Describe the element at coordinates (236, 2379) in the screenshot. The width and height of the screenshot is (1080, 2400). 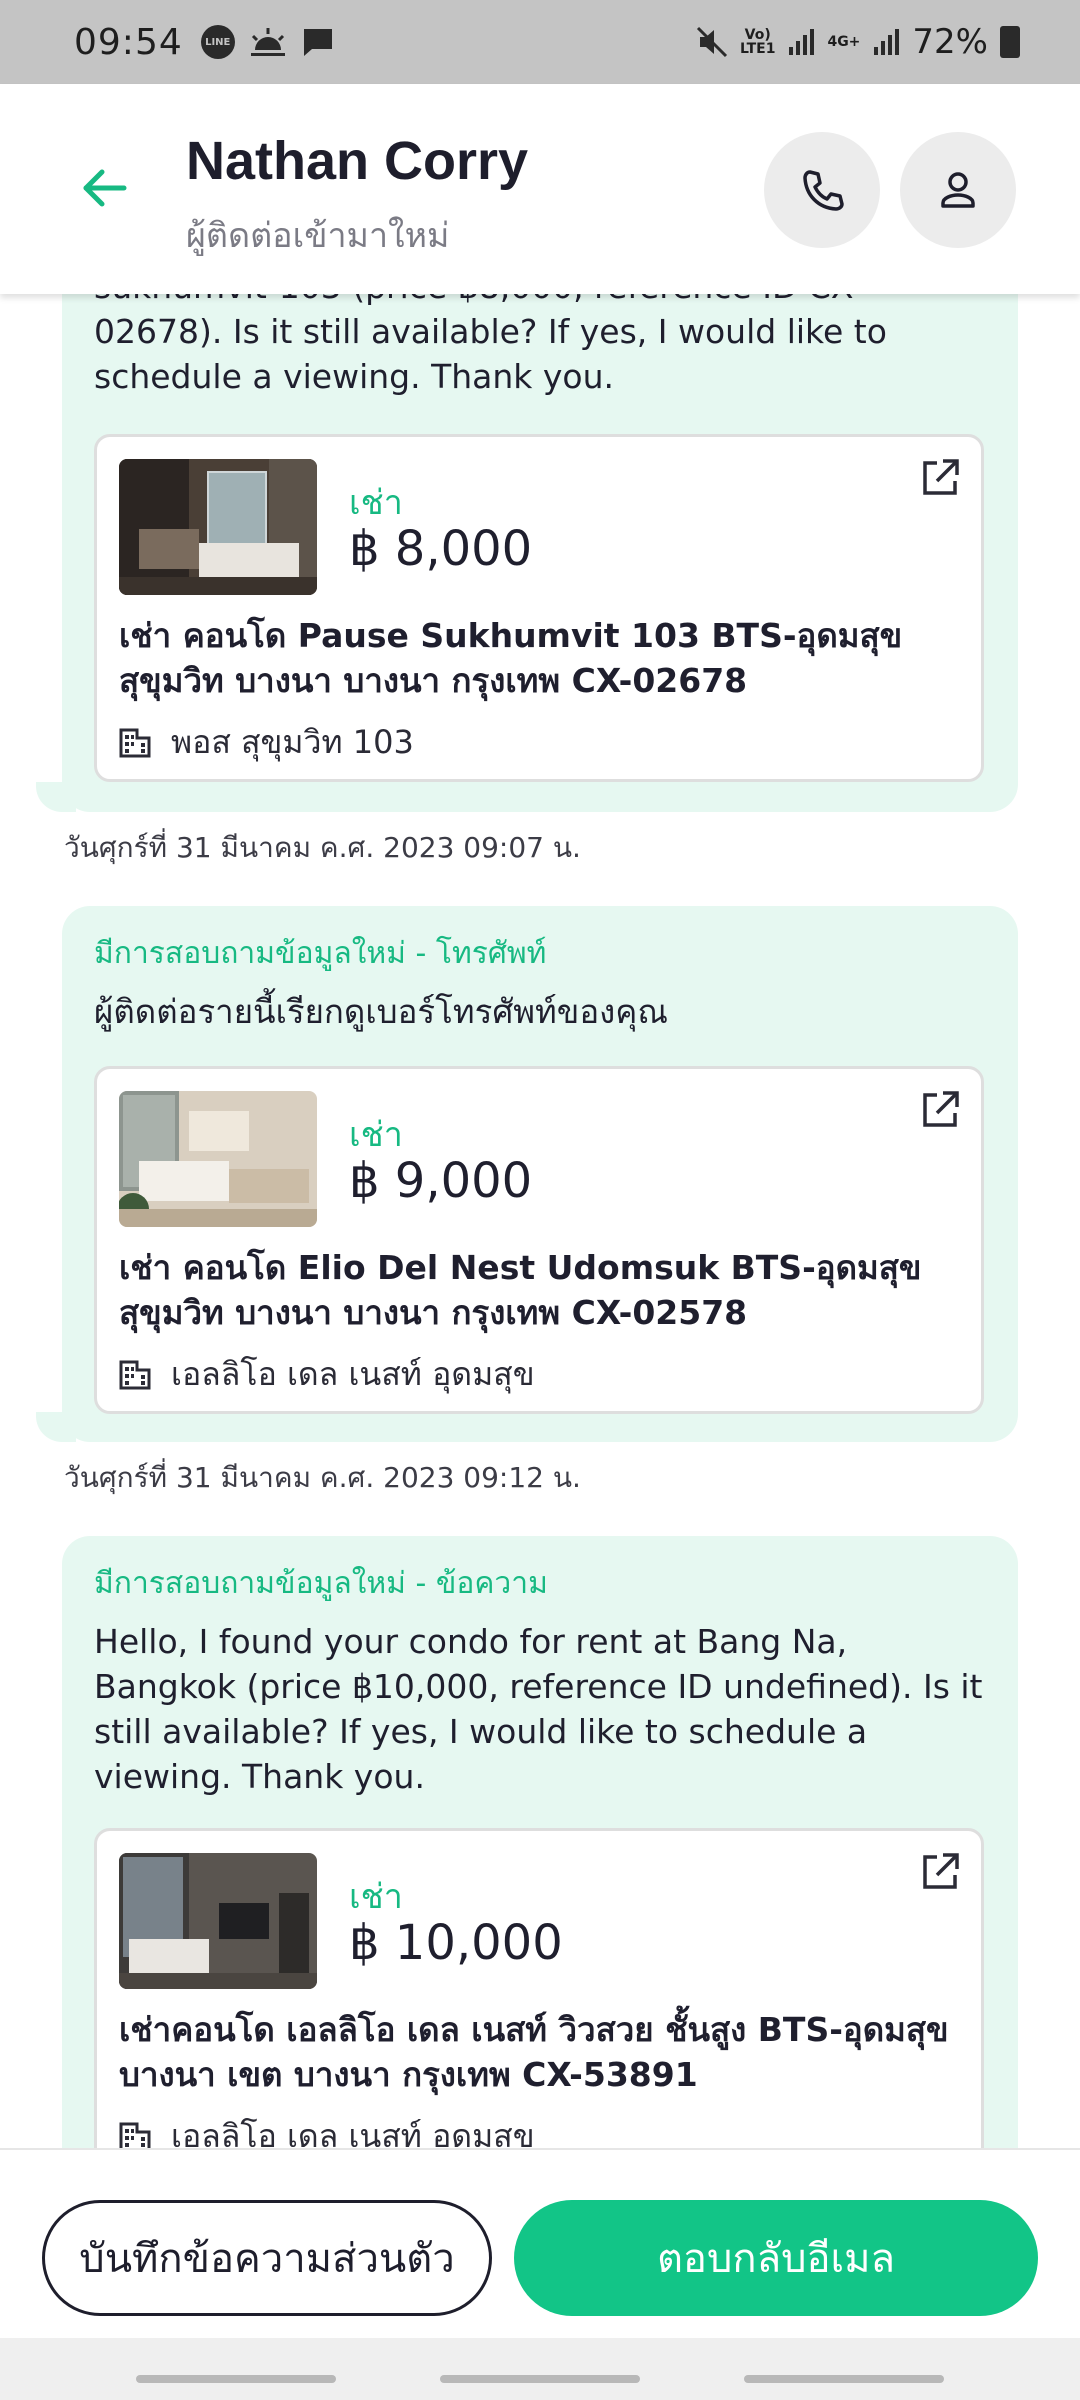
I see `nav-recents-button` at that location.